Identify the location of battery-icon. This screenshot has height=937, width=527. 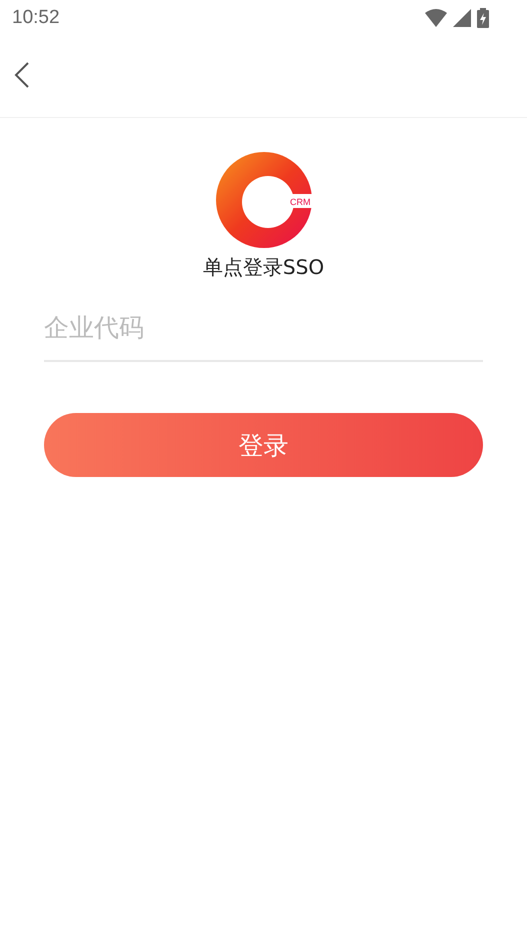
(483, 18).